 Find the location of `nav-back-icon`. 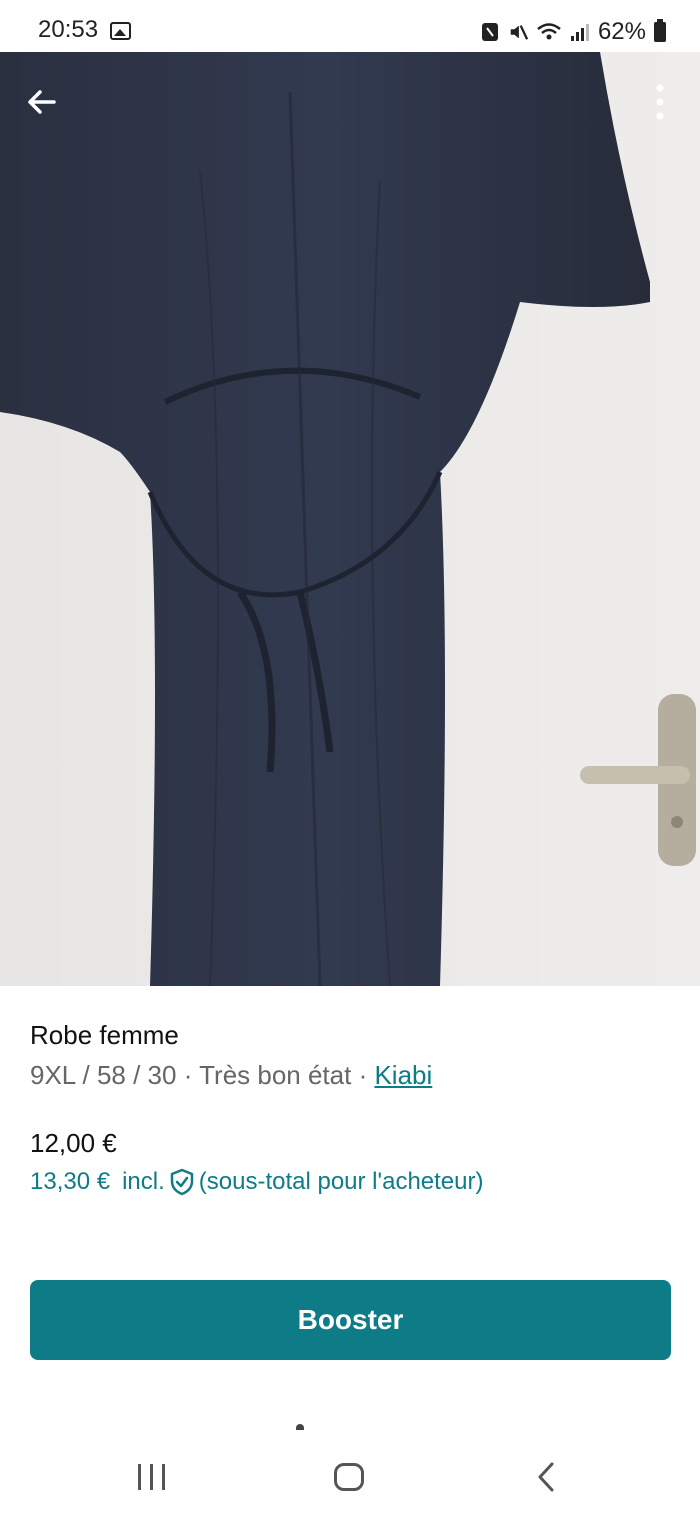

nav-back-icon is located at coordinates (546, 1477).